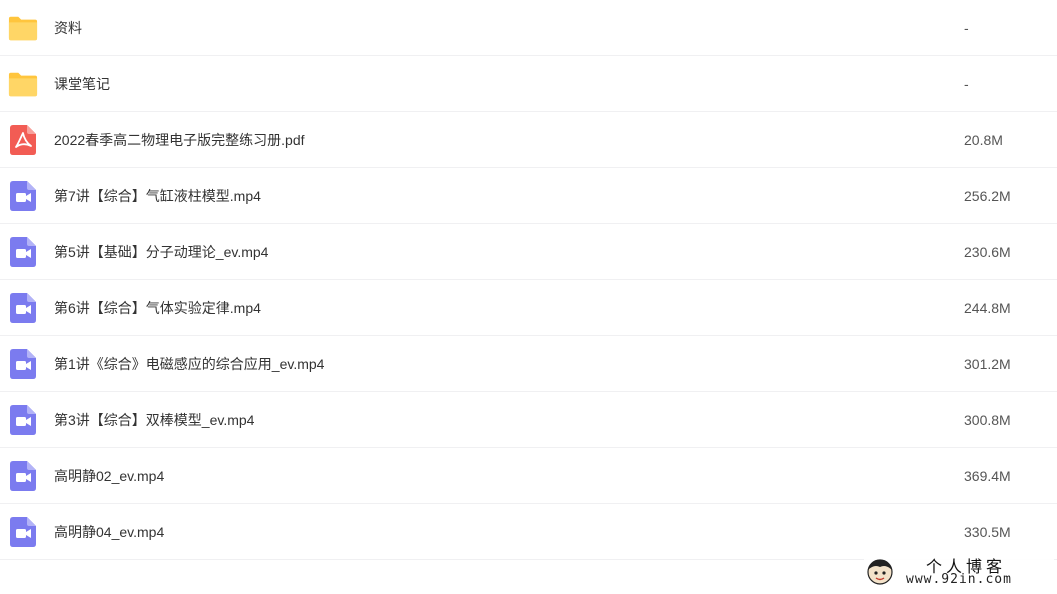 This screenshot has height=594, width=1057. What do you see at coordinates (528, 28) in the screenshot?
I see `list-item-folder: 资料 -` at bounding box center [528, 28].